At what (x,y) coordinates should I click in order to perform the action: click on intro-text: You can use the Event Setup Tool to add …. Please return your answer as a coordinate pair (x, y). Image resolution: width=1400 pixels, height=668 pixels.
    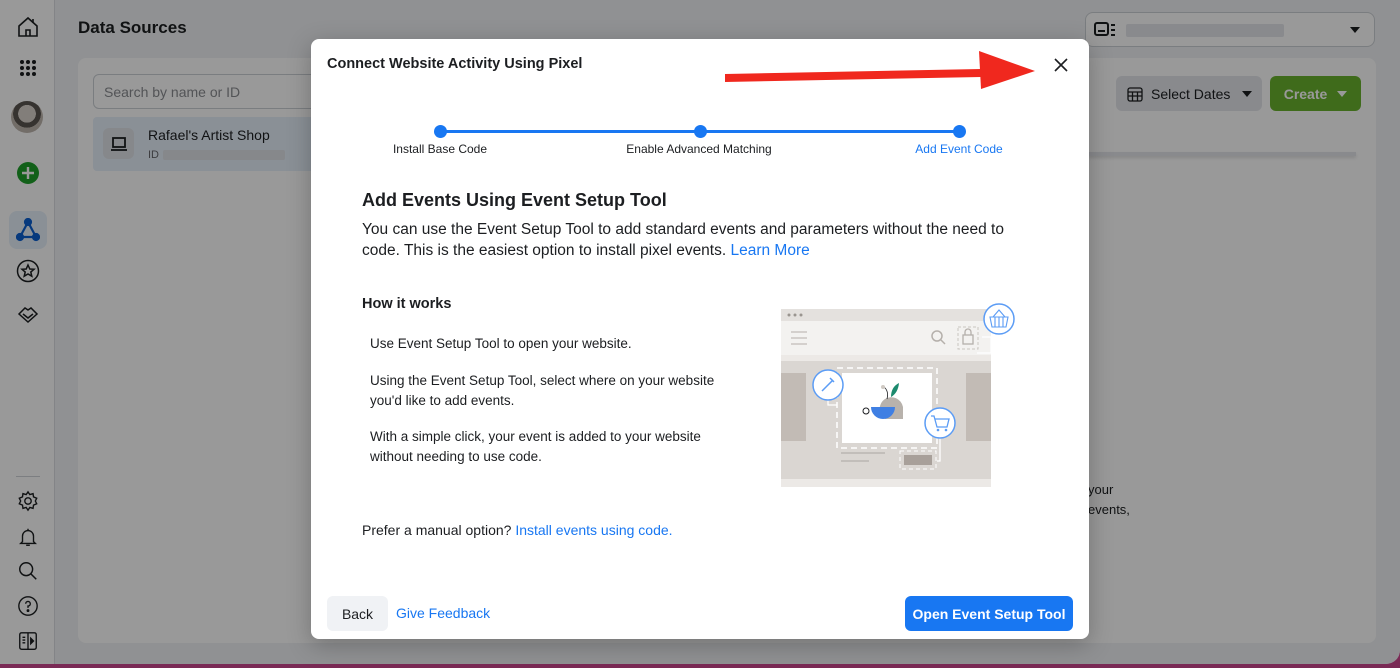
    Looking at the image, I should click on (683, 240).